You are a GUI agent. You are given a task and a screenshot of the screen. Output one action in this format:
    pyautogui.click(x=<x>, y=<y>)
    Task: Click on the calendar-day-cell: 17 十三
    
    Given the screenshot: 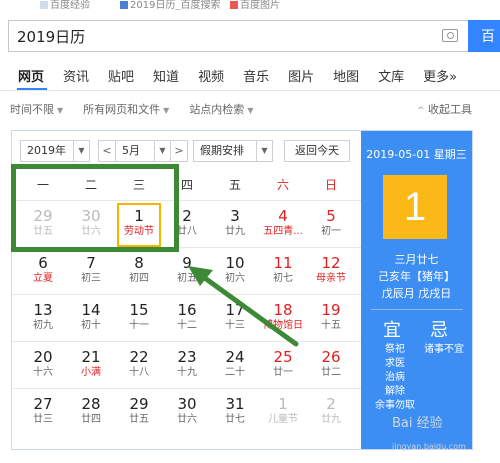 What is the action you would take?
    pyautogui.click(x=235, y=319)
    